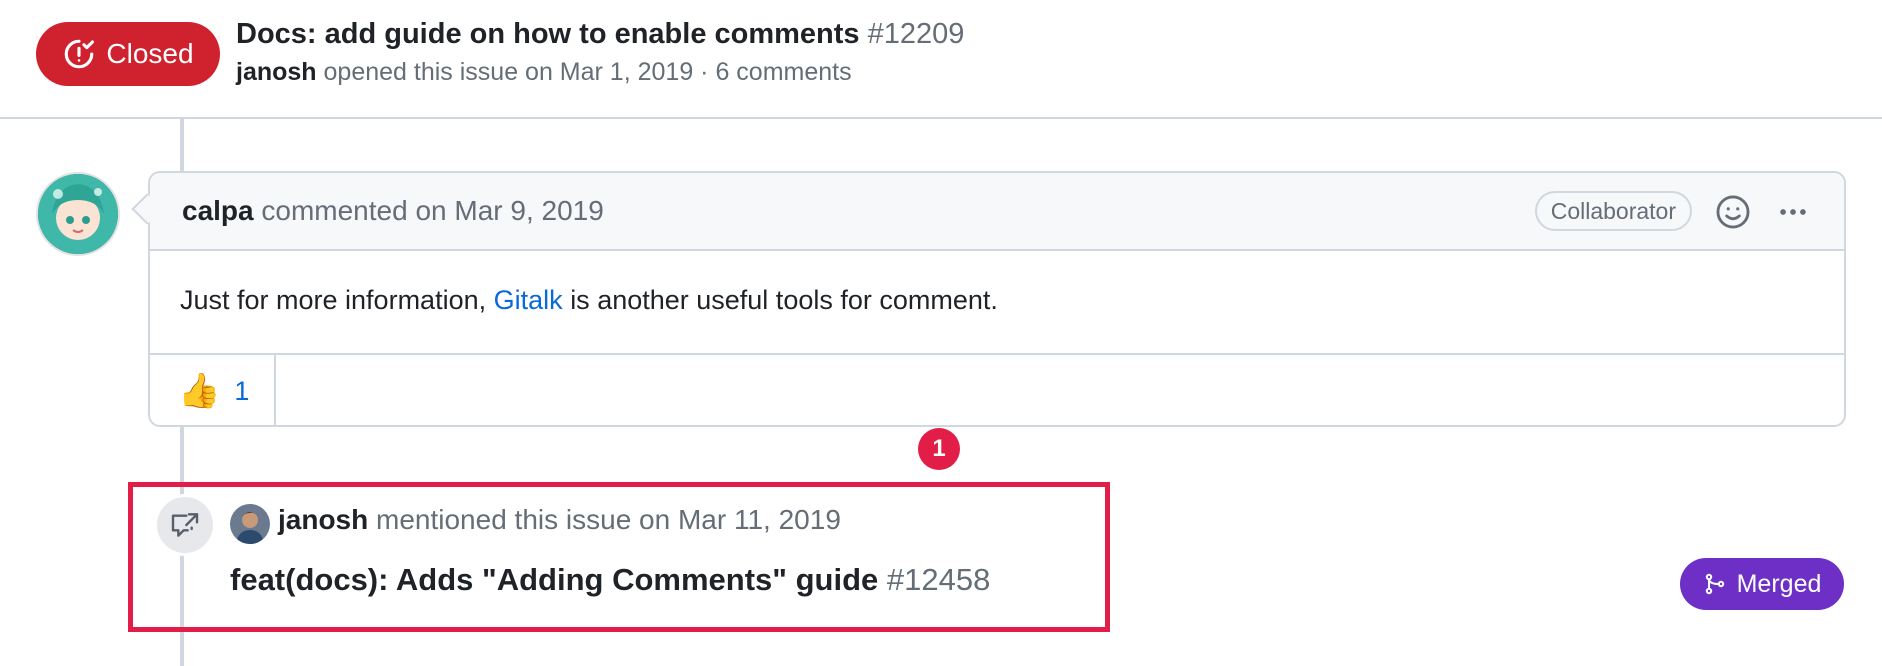 The height and width of the screenshot is (666, 1882). Describe the element at coordinates (432, 210) in the screenshot. I see `comment-action-text: commented on Mar 9, 2019` at that location.